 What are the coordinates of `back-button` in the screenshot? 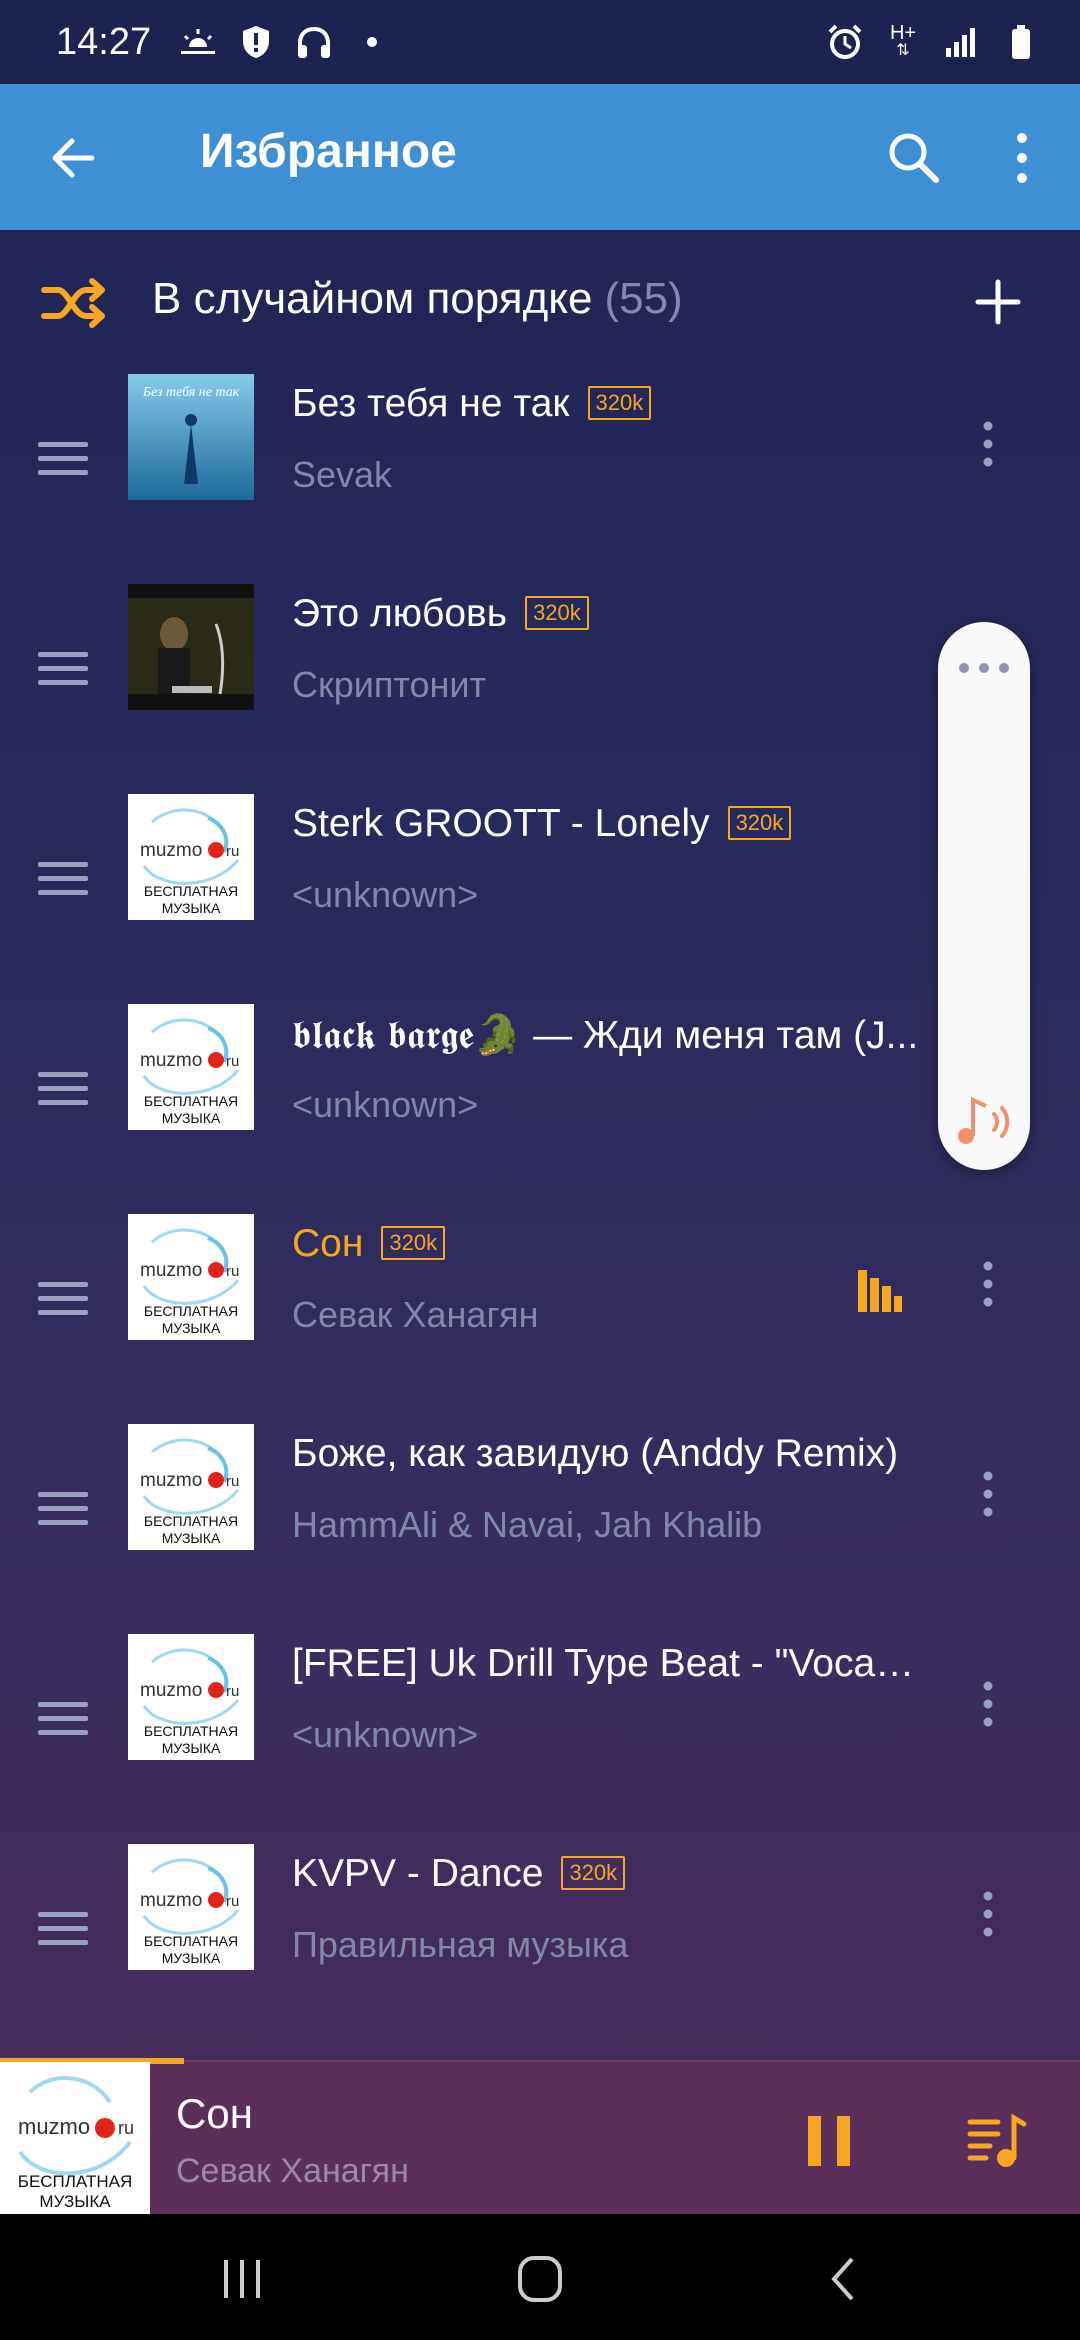 It's located at (74, 158).